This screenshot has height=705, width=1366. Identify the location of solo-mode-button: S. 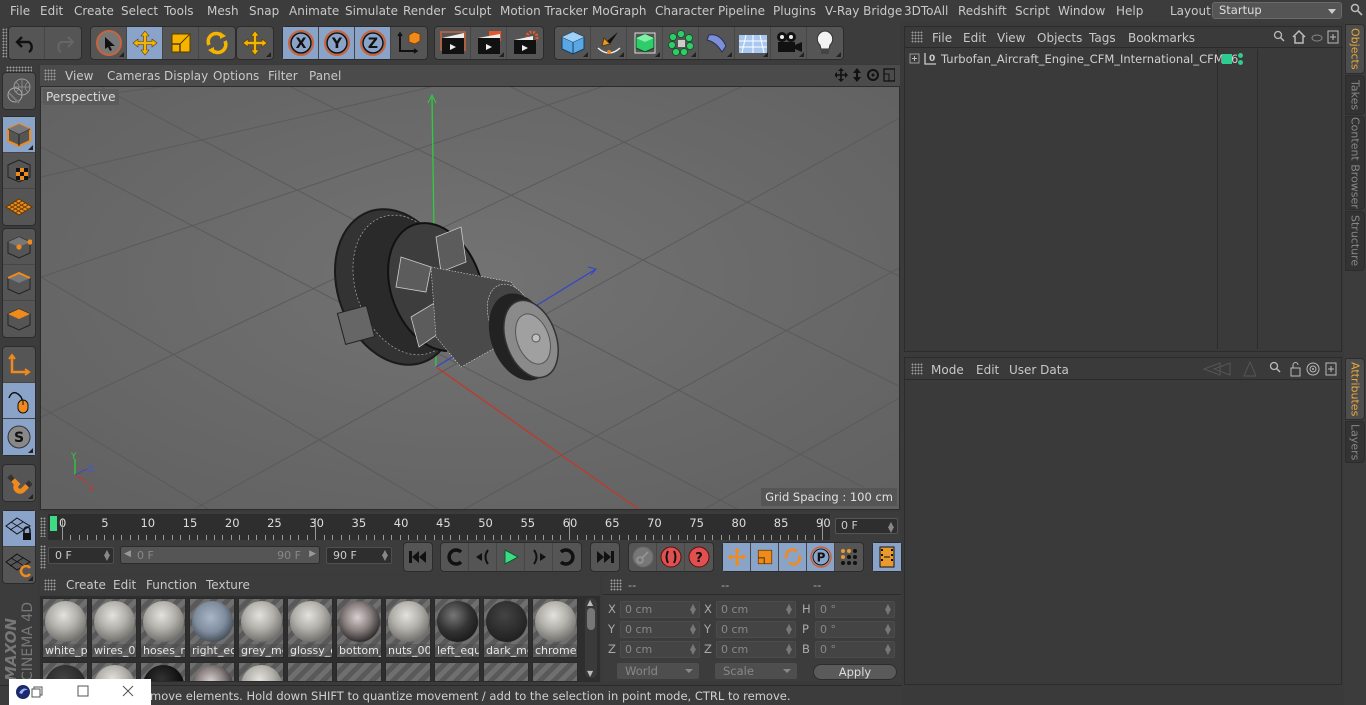
(19, 437).